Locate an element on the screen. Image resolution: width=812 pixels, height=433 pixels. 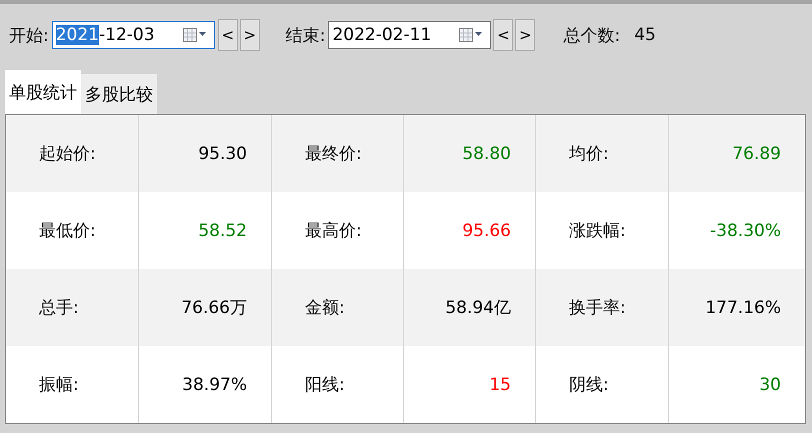
date-field: 2021-12-03 is located at coordinates (133, 35).